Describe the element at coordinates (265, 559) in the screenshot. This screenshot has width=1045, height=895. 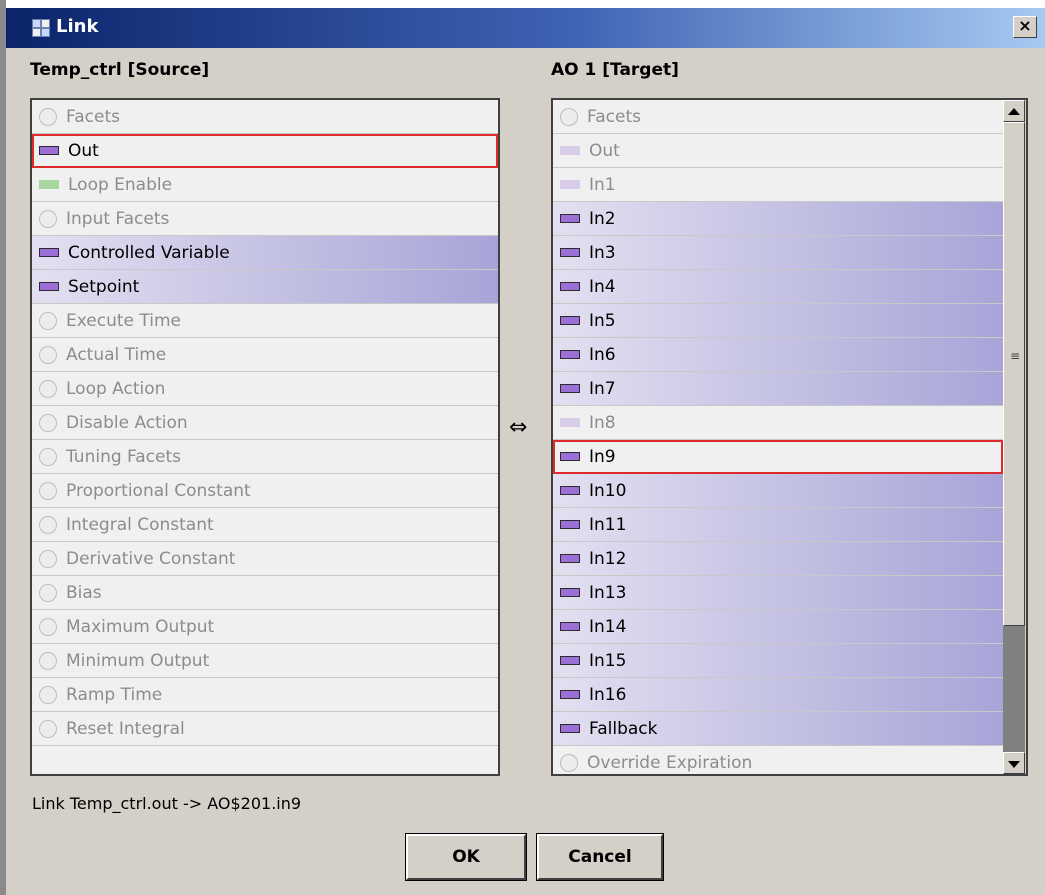
I see `source-slot-row: Derivative Constant` at that location.